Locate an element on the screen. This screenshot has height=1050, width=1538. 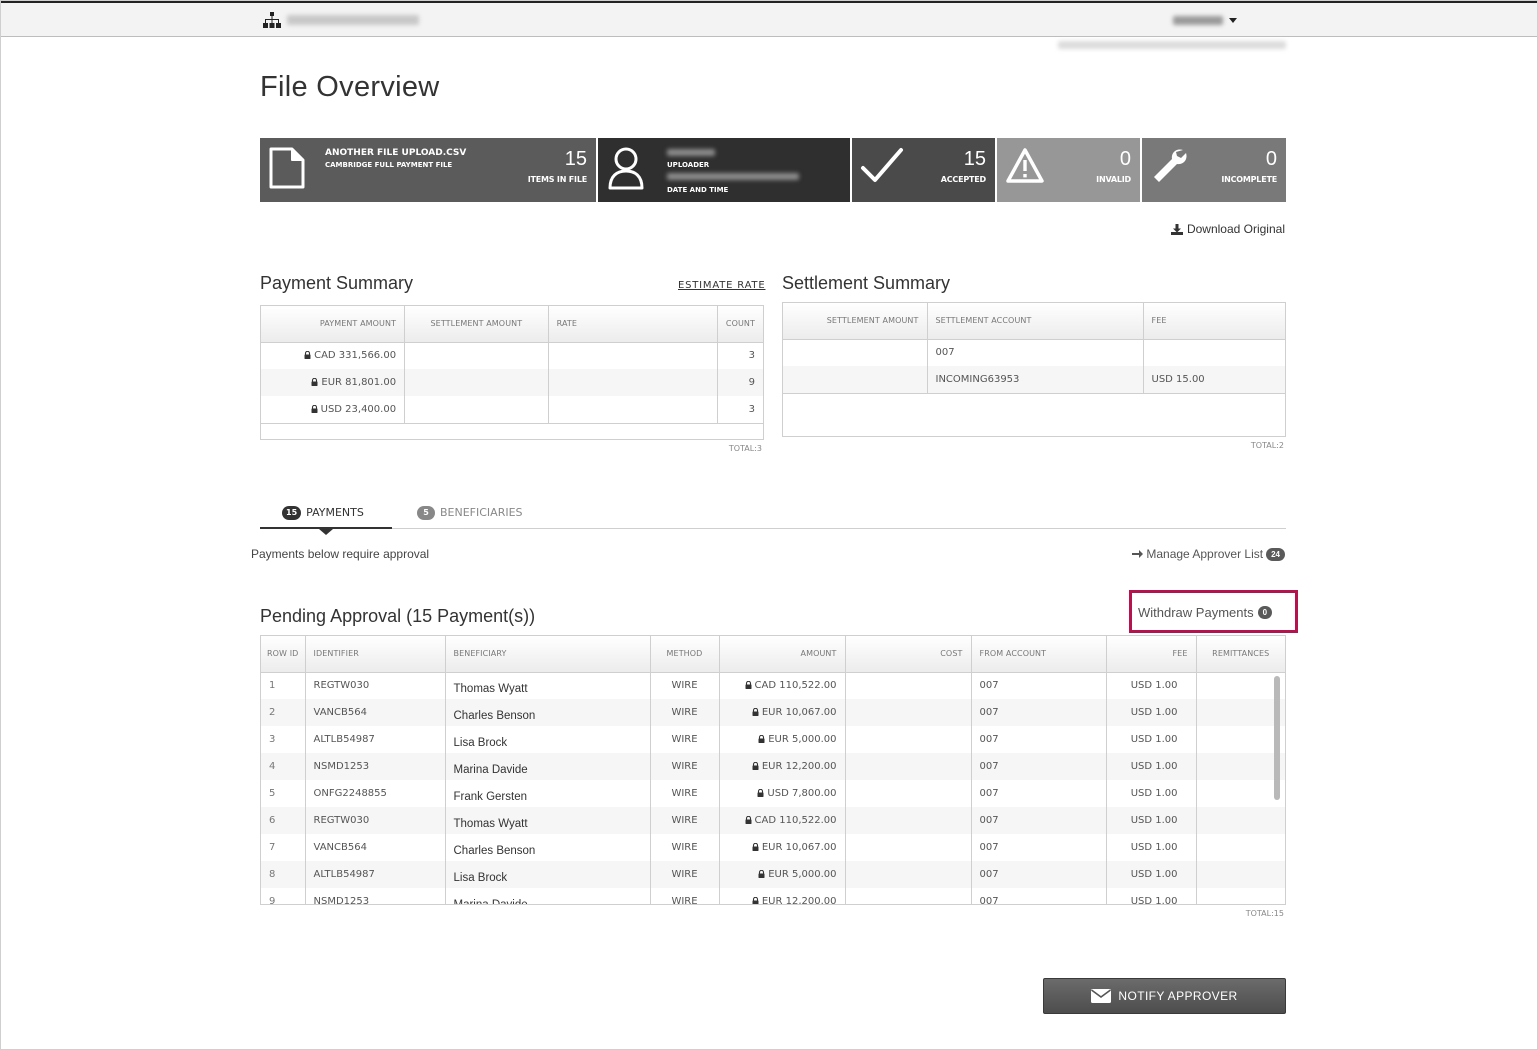
beneficiary-cell: Frank Gersten is located at coordinates (548, 793).